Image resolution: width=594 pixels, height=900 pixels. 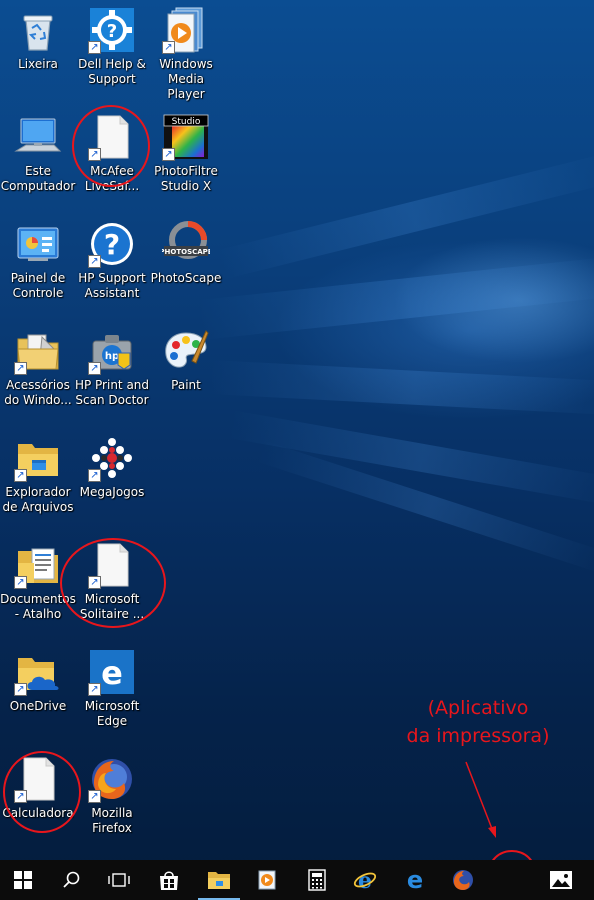 I want to click on firefox-icon, so click(x=463, y=880).